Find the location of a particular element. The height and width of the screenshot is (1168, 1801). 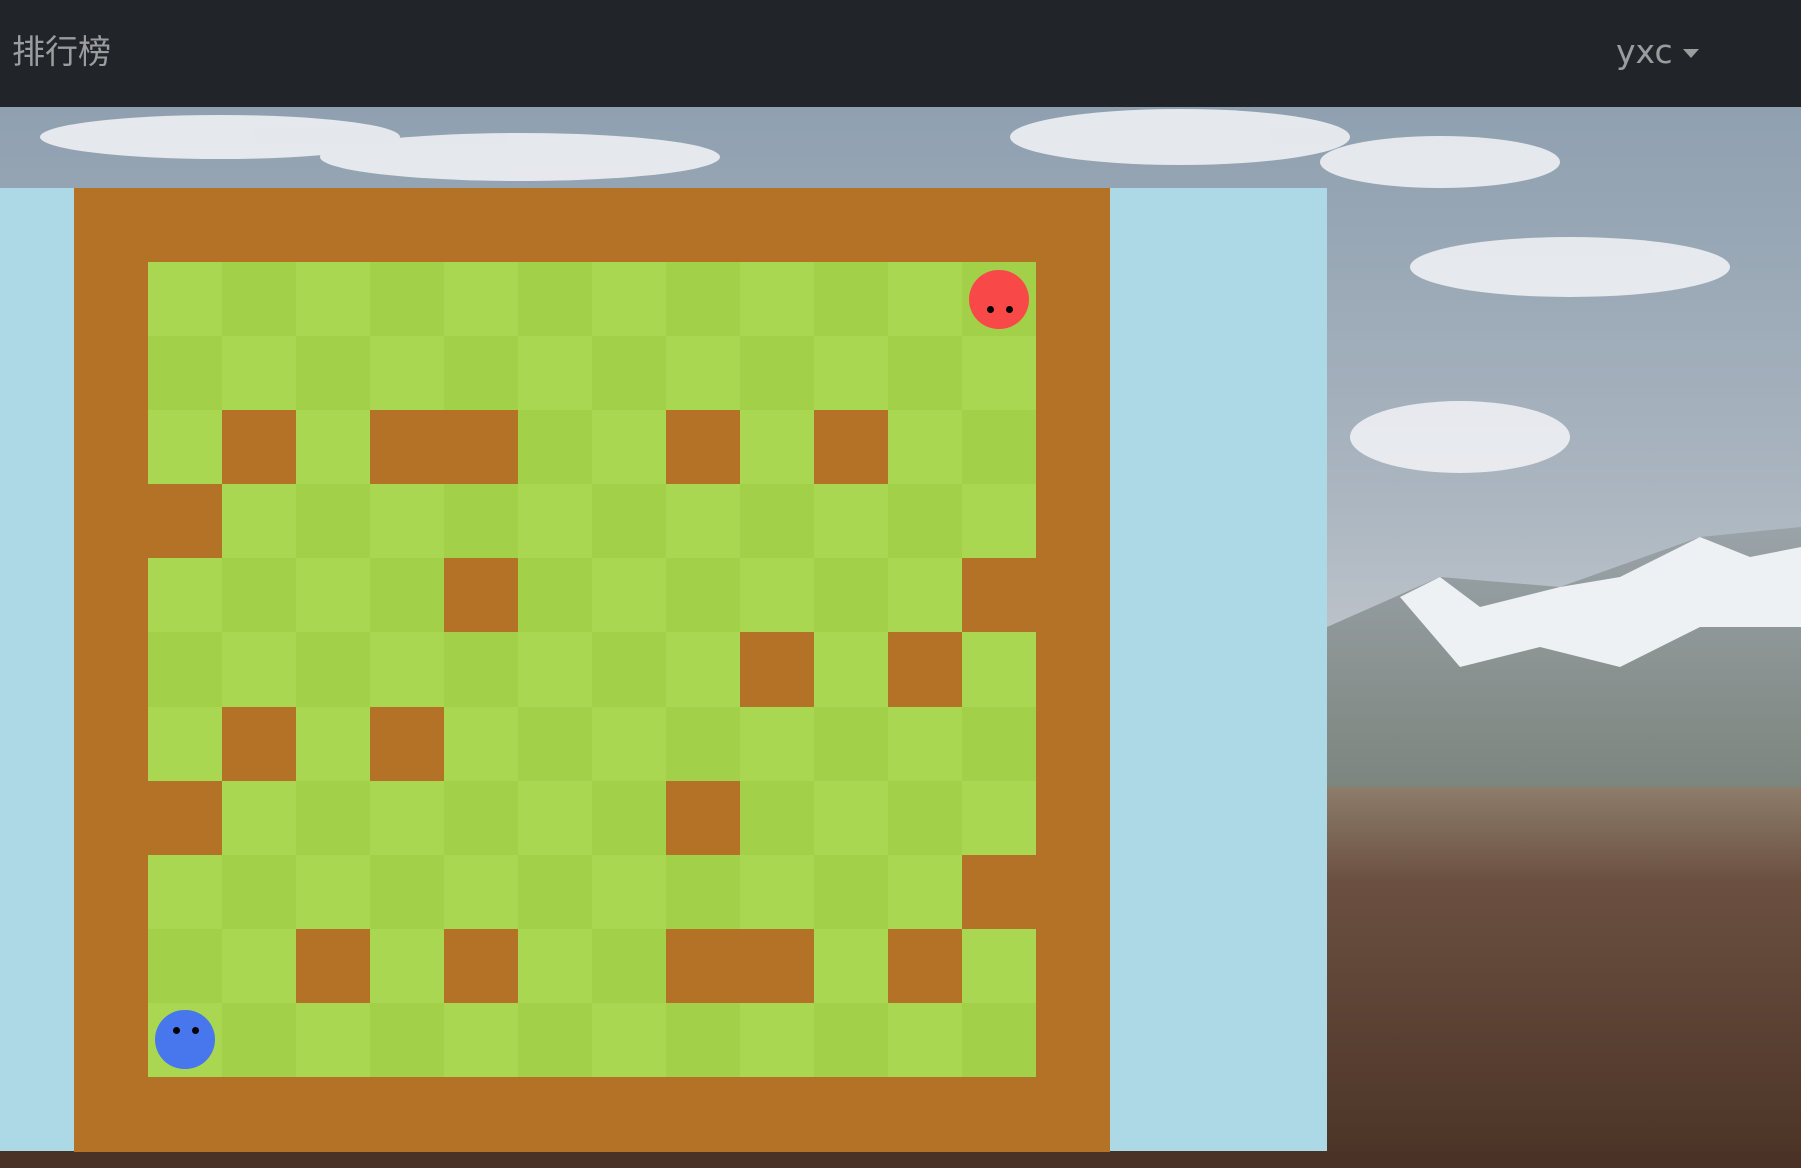

blue-snake is located at coordinates (185, 1040).